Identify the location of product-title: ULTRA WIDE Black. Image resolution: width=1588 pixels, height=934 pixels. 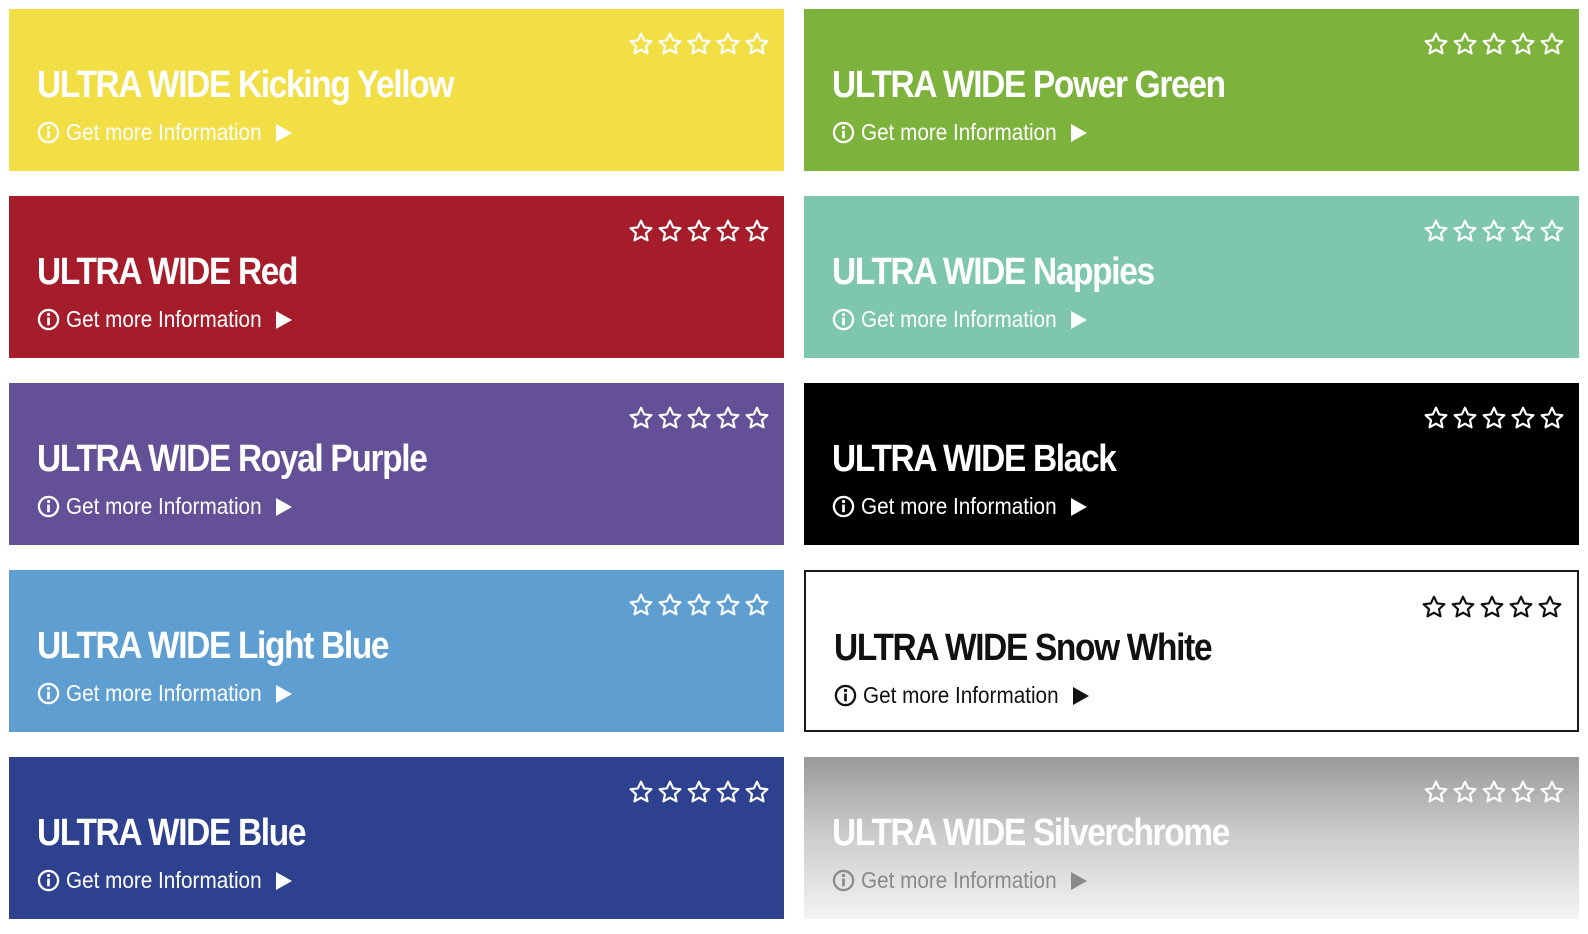
(974, 459).